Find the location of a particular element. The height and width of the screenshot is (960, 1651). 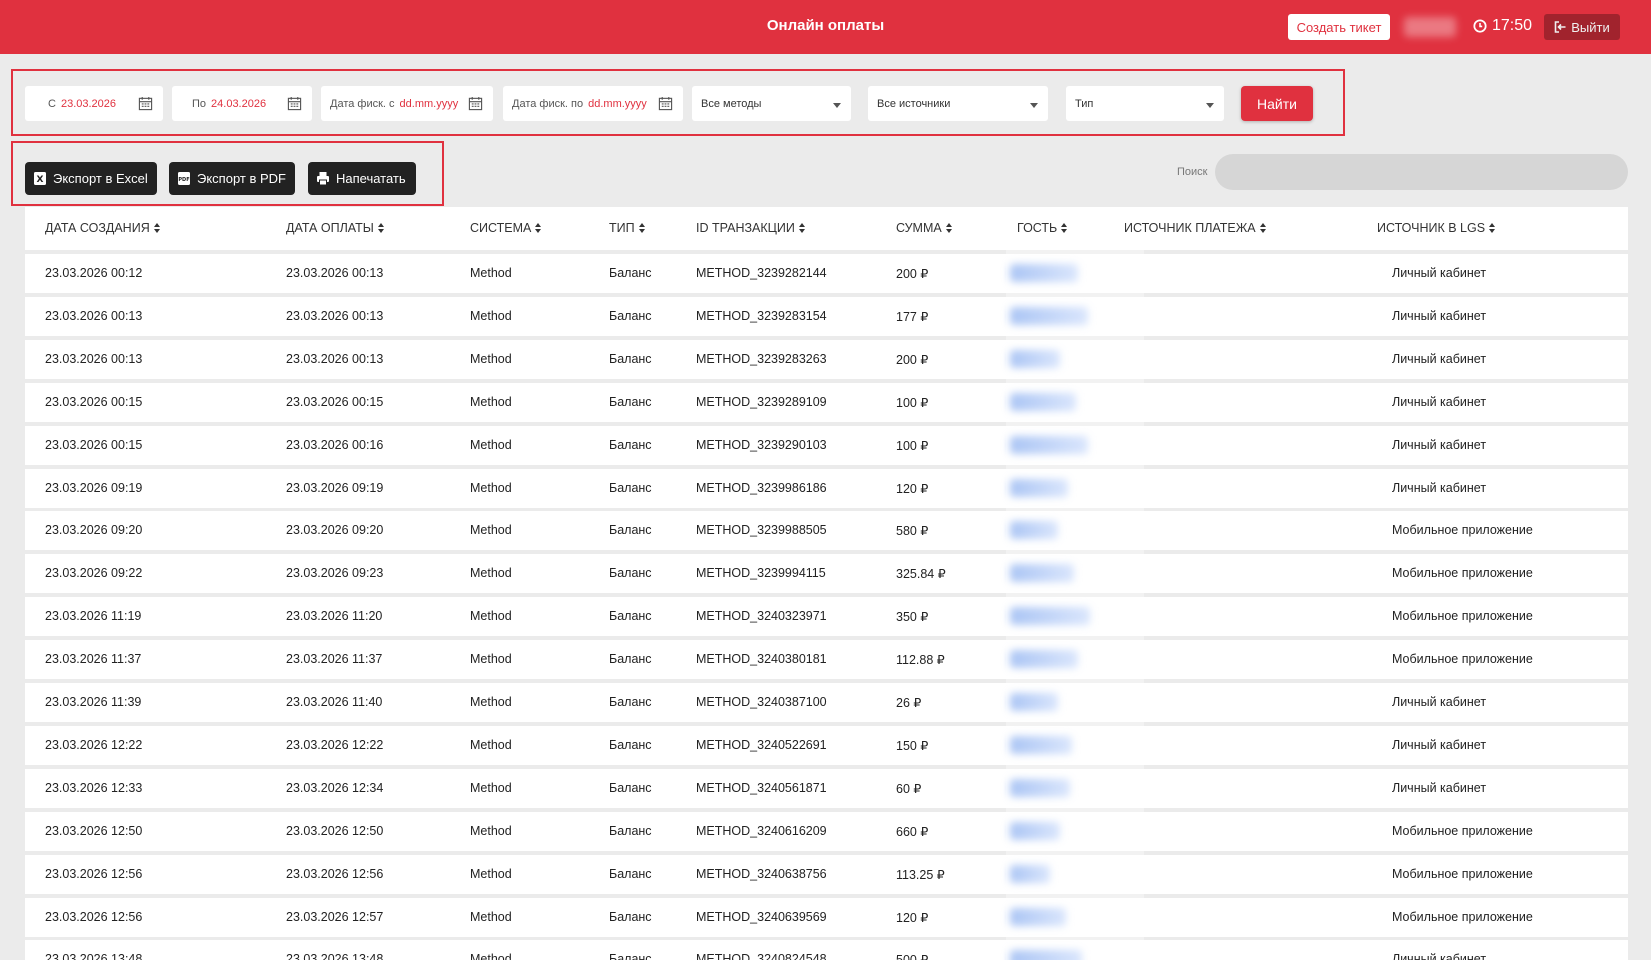

cell-transaction-id: METHOD_3239986186 is located at coordinates (761, 487).